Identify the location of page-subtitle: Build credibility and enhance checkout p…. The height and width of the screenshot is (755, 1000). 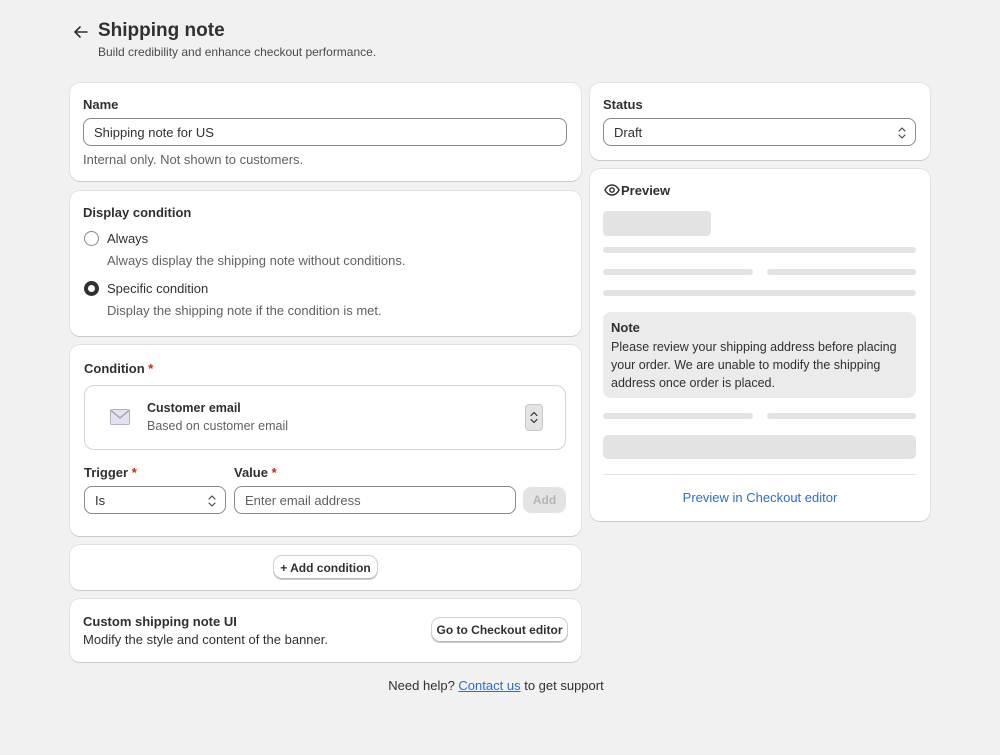
(237, 52).